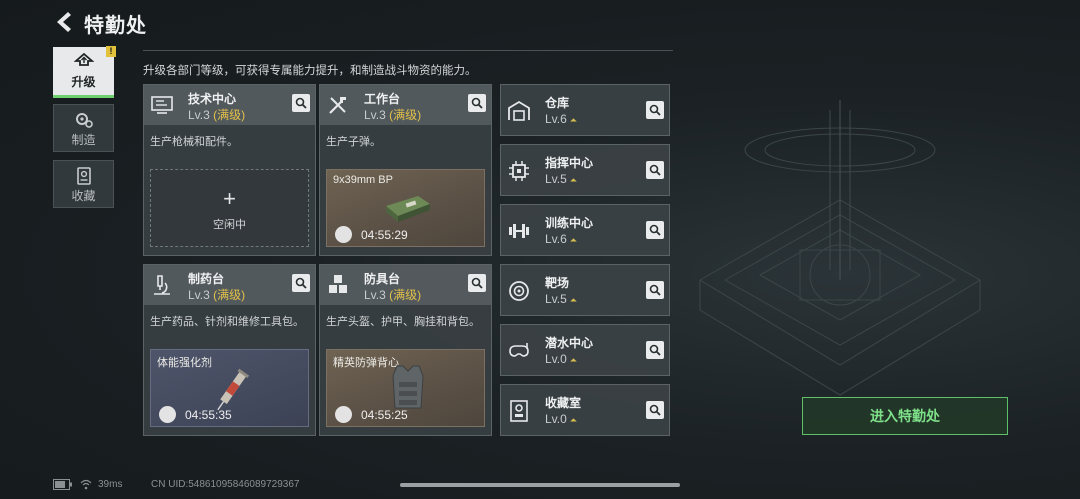 The image size is (1080, 499). I want to click on facility-row-warehouse: 仓库 Lv.6 ⏶, so click(585, 110).